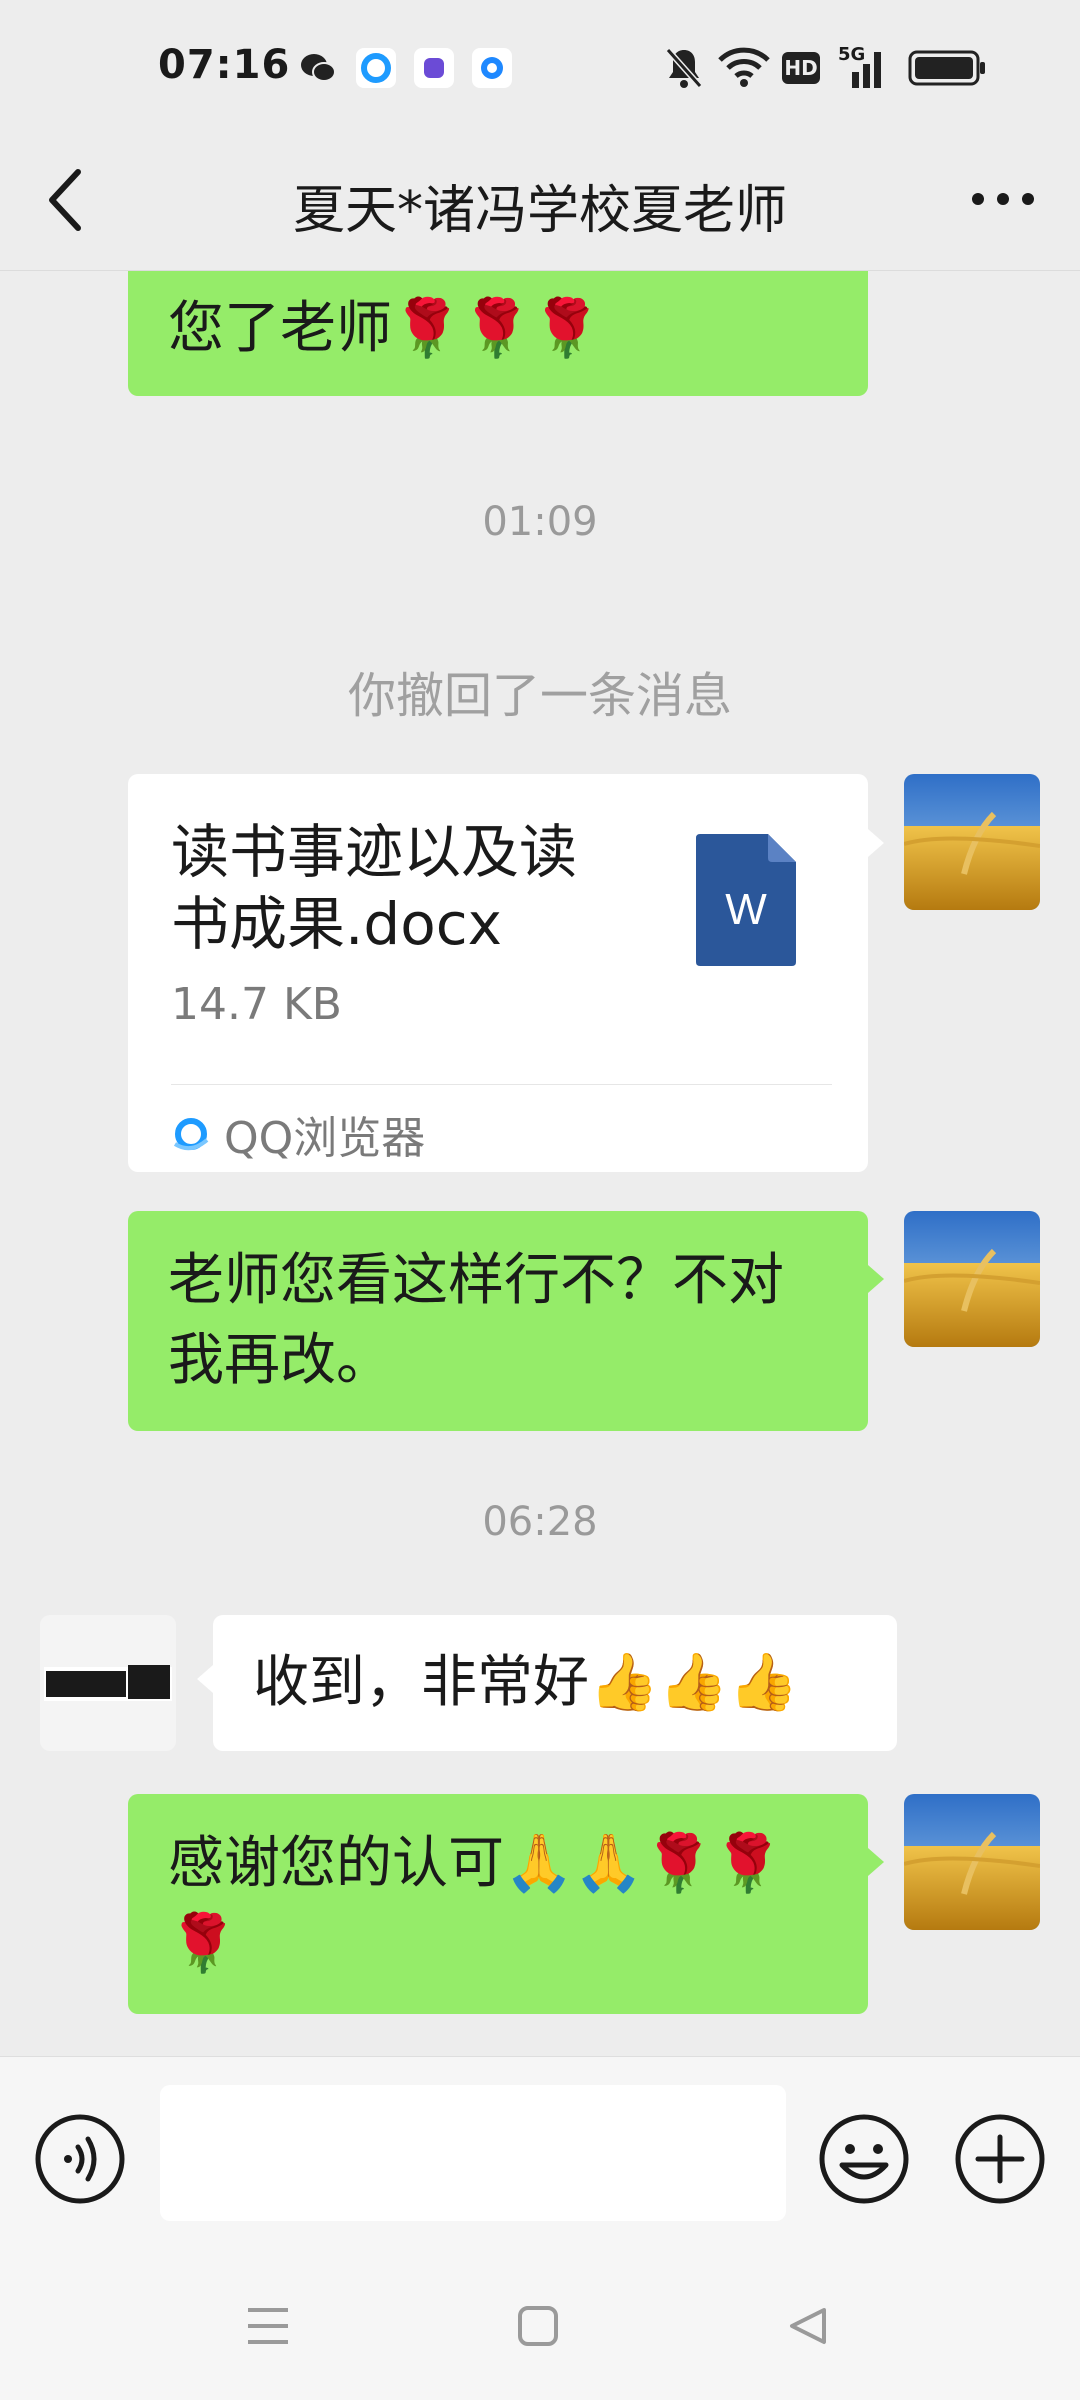 The height and width of the screenshot is (2400, 1080). Describe the element at coordinates (256, 1004) in the screenshot. I see `file-size: 14.7 KB` at that location.